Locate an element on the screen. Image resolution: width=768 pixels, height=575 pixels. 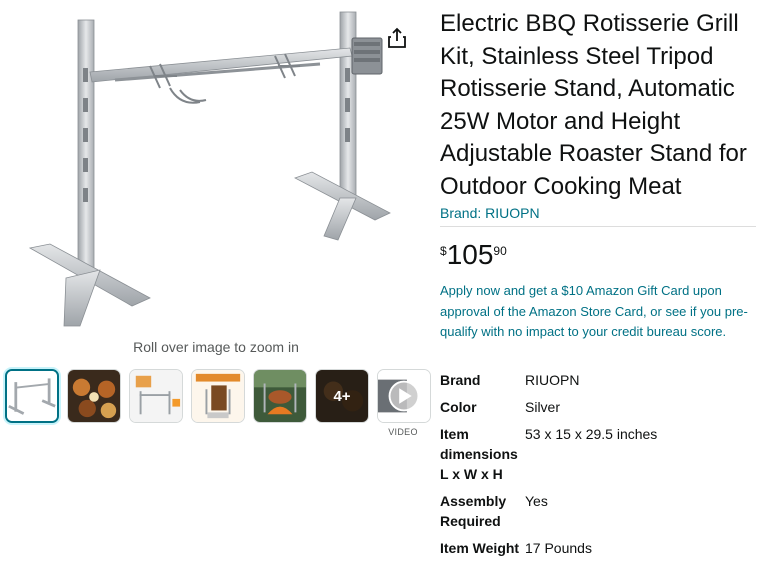
spec-value: Yes is located at coordinates (536, 501).